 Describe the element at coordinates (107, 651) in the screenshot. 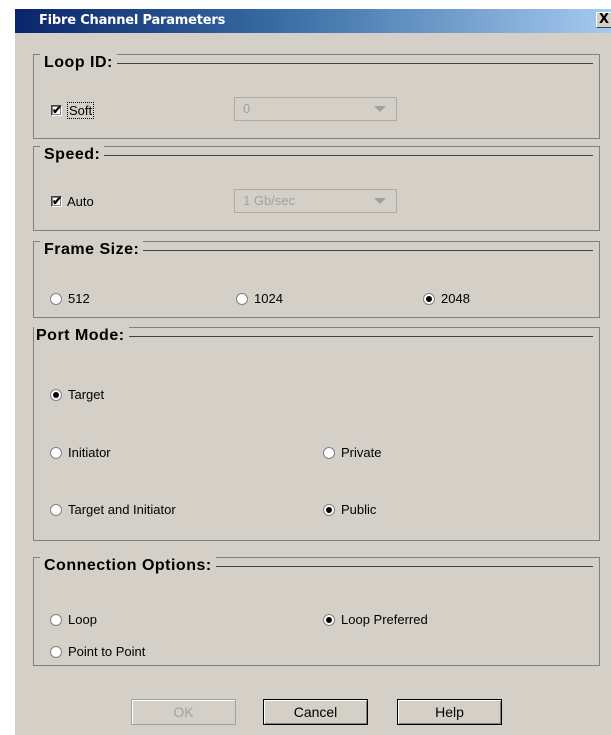

I see `point-to-point-label: Point to Point` at that location.